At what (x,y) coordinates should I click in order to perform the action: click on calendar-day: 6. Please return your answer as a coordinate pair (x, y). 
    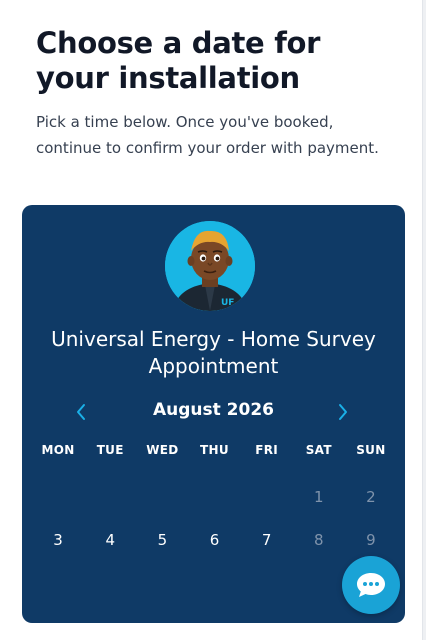
    Looking at the image, I should click on (214, 539).